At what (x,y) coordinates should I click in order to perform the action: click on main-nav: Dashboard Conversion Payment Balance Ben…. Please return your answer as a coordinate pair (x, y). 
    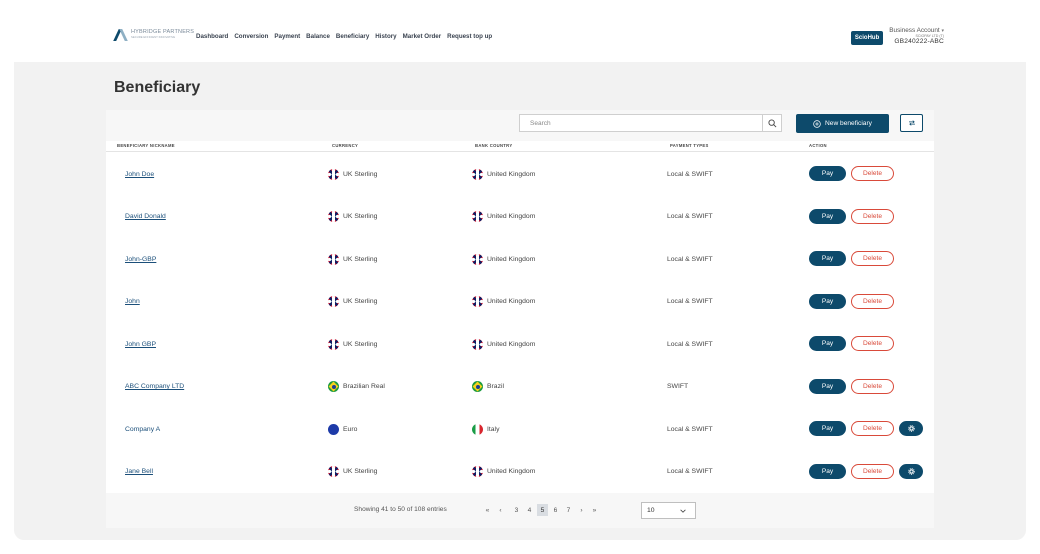
    Looking at the image, I should click on (344, 36).